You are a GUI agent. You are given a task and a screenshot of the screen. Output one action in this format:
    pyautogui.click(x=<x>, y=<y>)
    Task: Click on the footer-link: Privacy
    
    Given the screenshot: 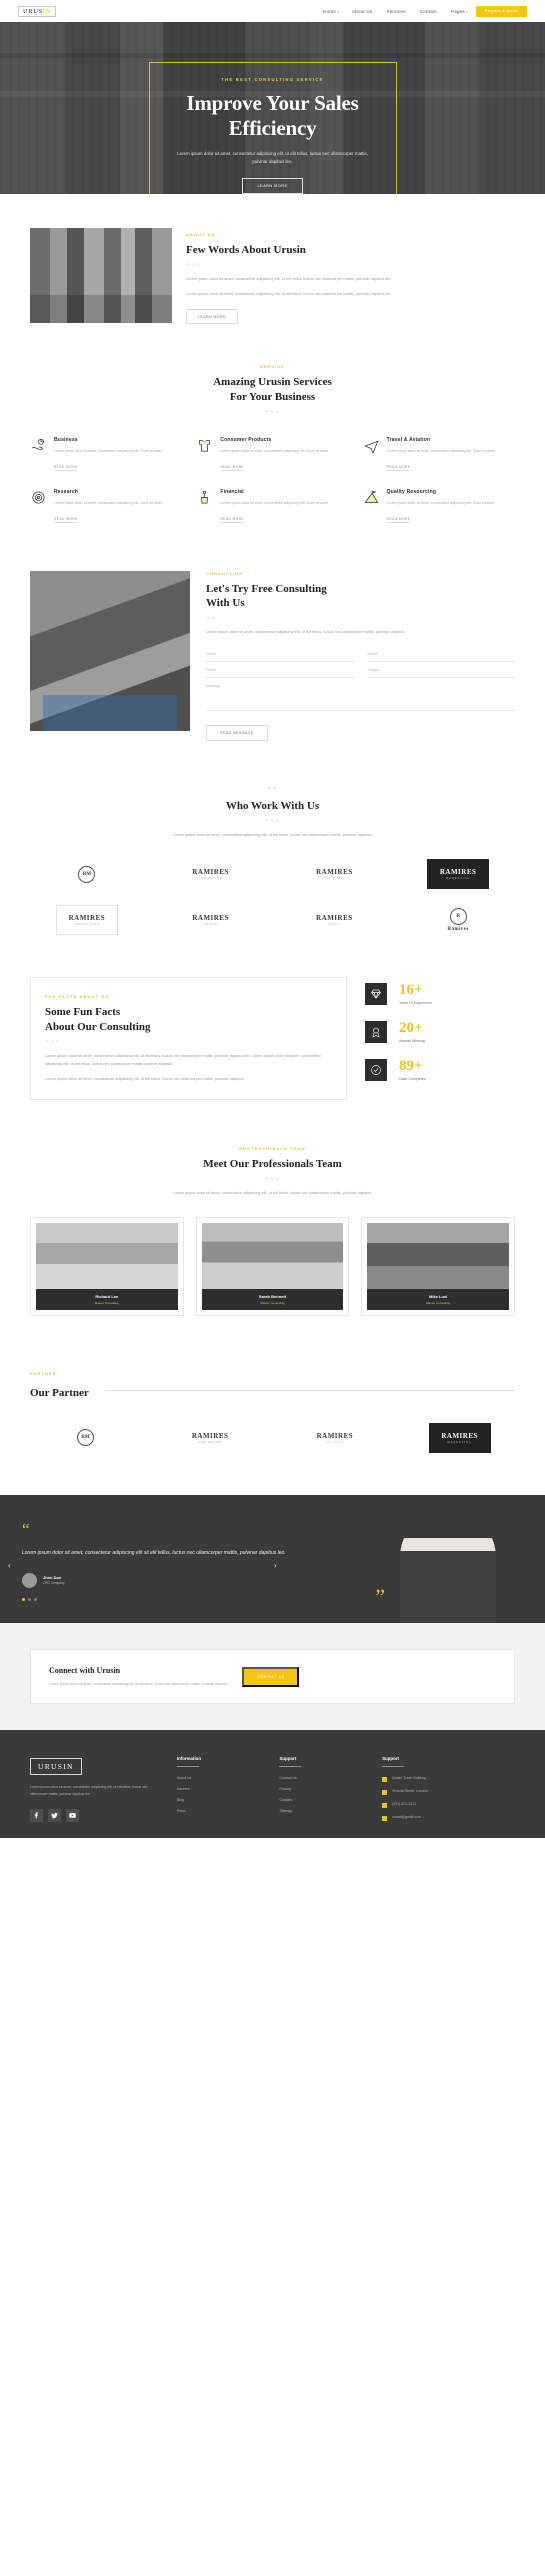 What is the action you would take?
    pyautogui.click(x=323, y=1789)
    